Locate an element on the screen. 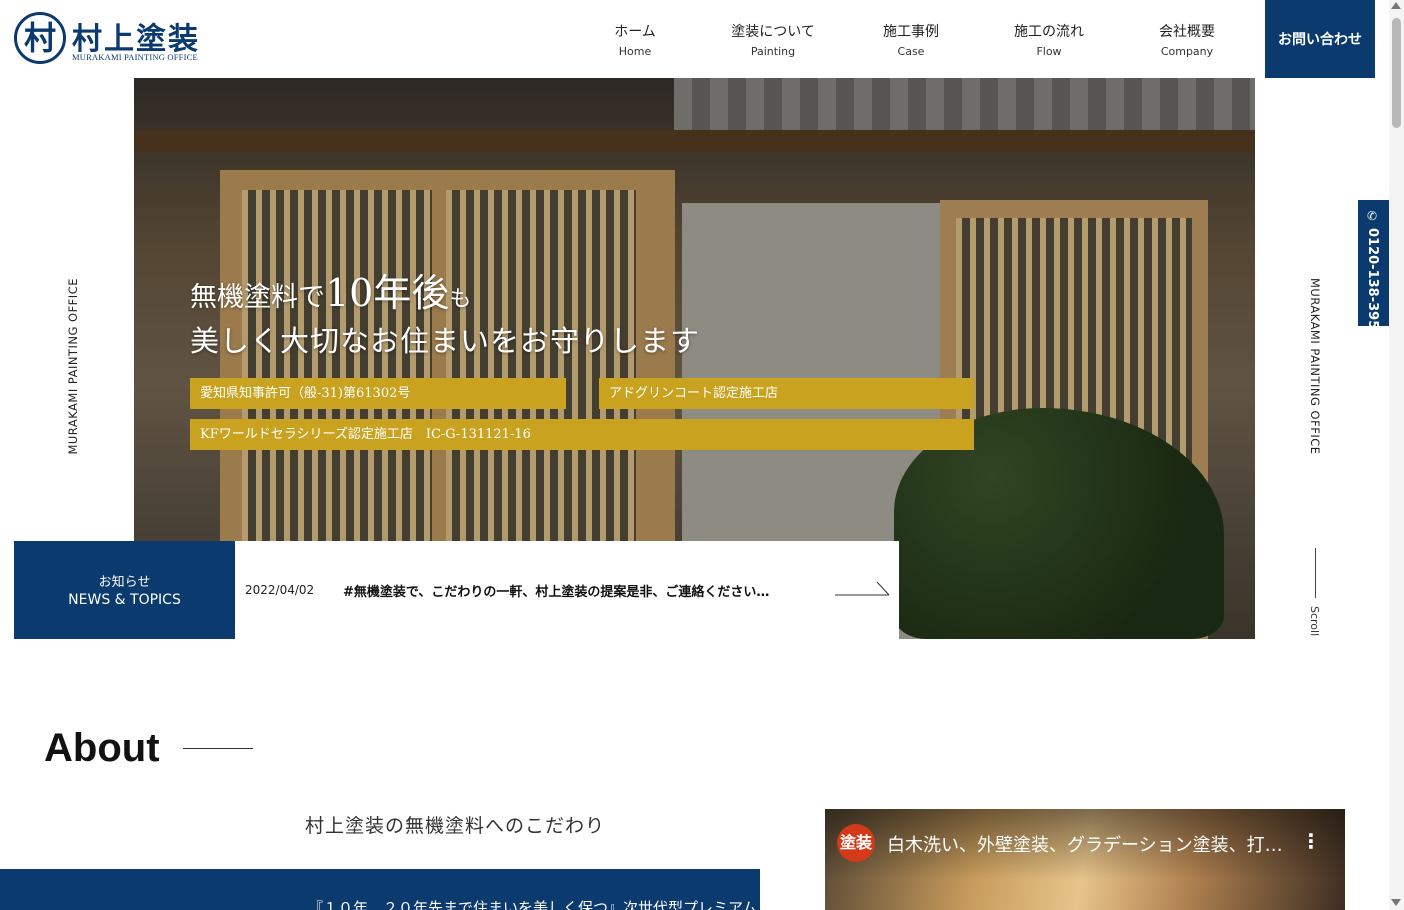 This screenshot has height=910, width=1404. nav-sublabel: Painting is located at coordinates (773, 51).